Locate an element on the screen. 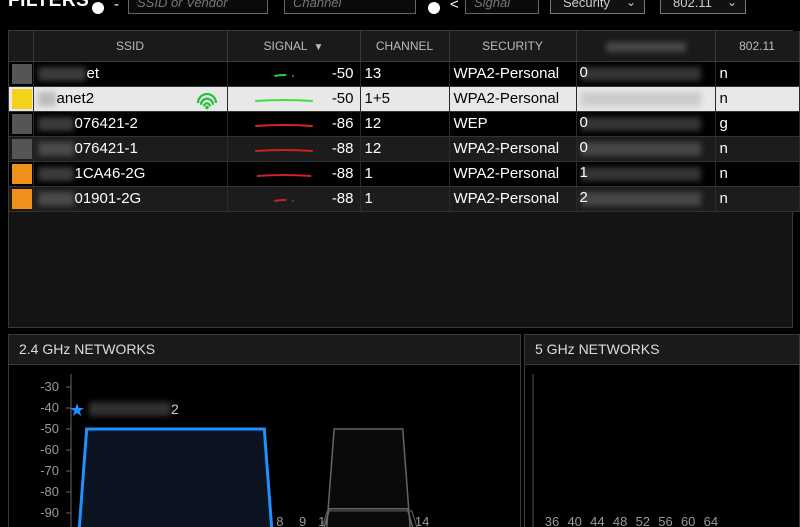 The image size is (800, 527). standard-filter-select: 802.11 ⌄ is located at coordinates (703, 7).